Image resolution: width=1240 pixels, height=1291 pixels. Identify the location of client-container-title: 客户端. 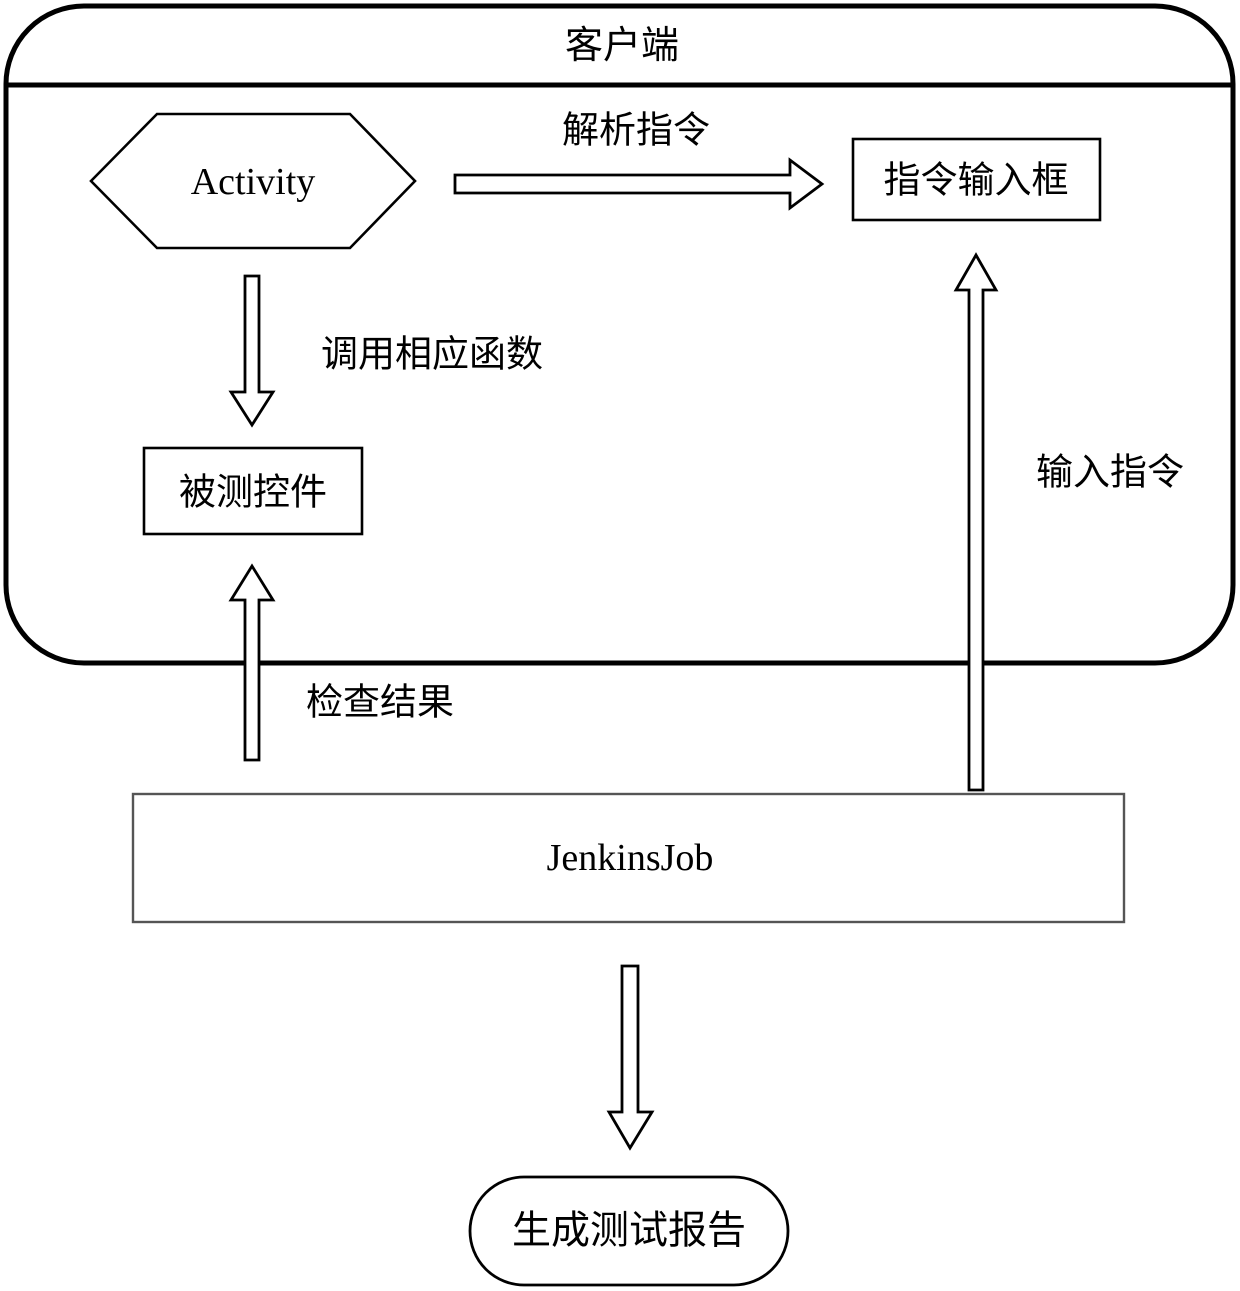
(622, 45).